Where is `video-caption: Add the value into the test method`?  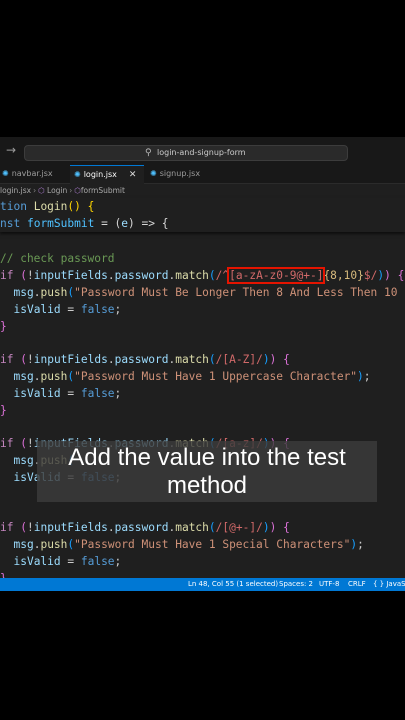 video-caption: Add the value into the test method is located at coordinates (207, 471).